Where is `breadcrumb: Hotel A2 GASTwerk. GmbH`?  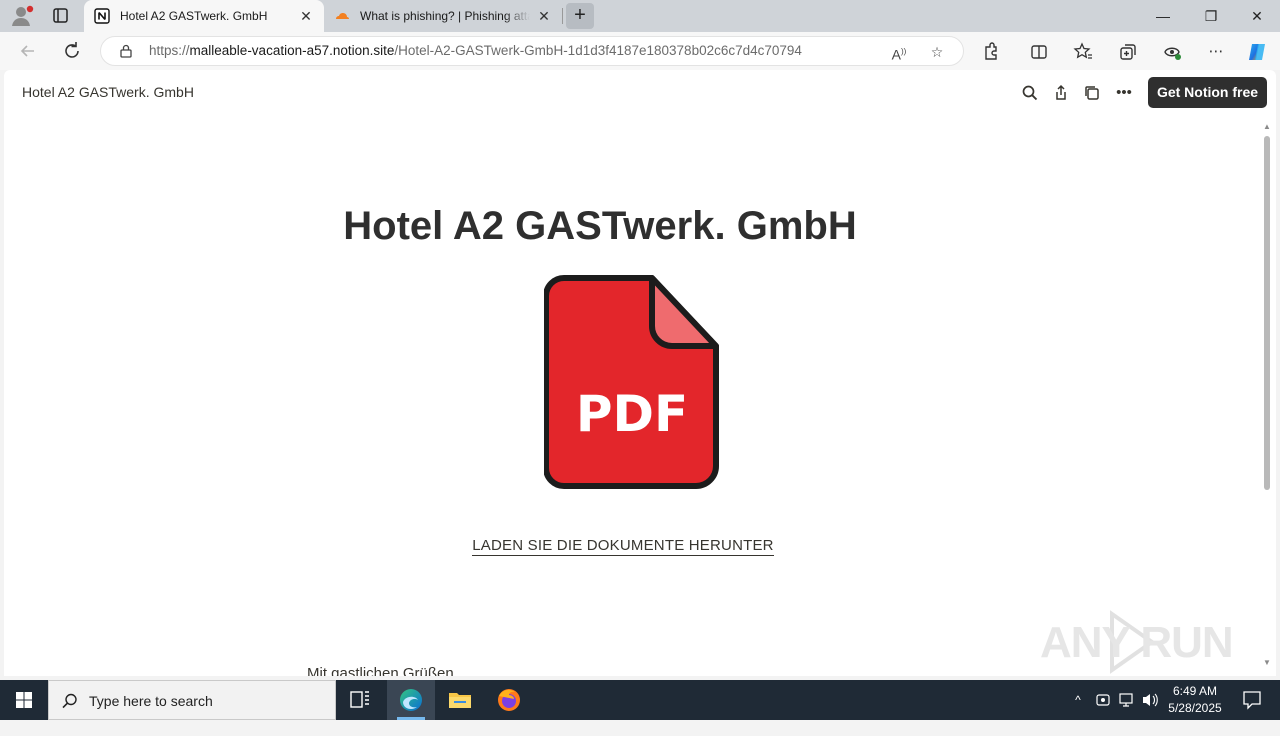
breadcrumb: Hotel A2 GASTwerk. GmbH is located at coordinates (108, 92).